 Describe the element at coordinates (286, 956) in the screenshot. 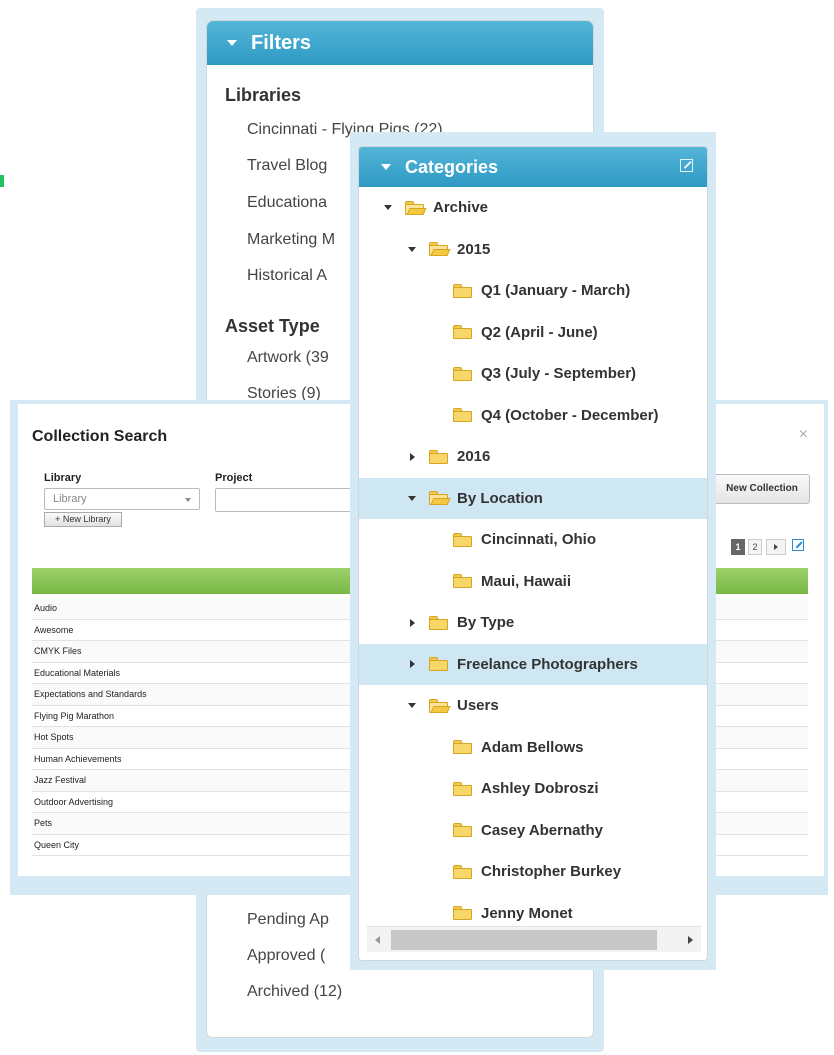

I see `filter-status-item: Approved (` at that location.